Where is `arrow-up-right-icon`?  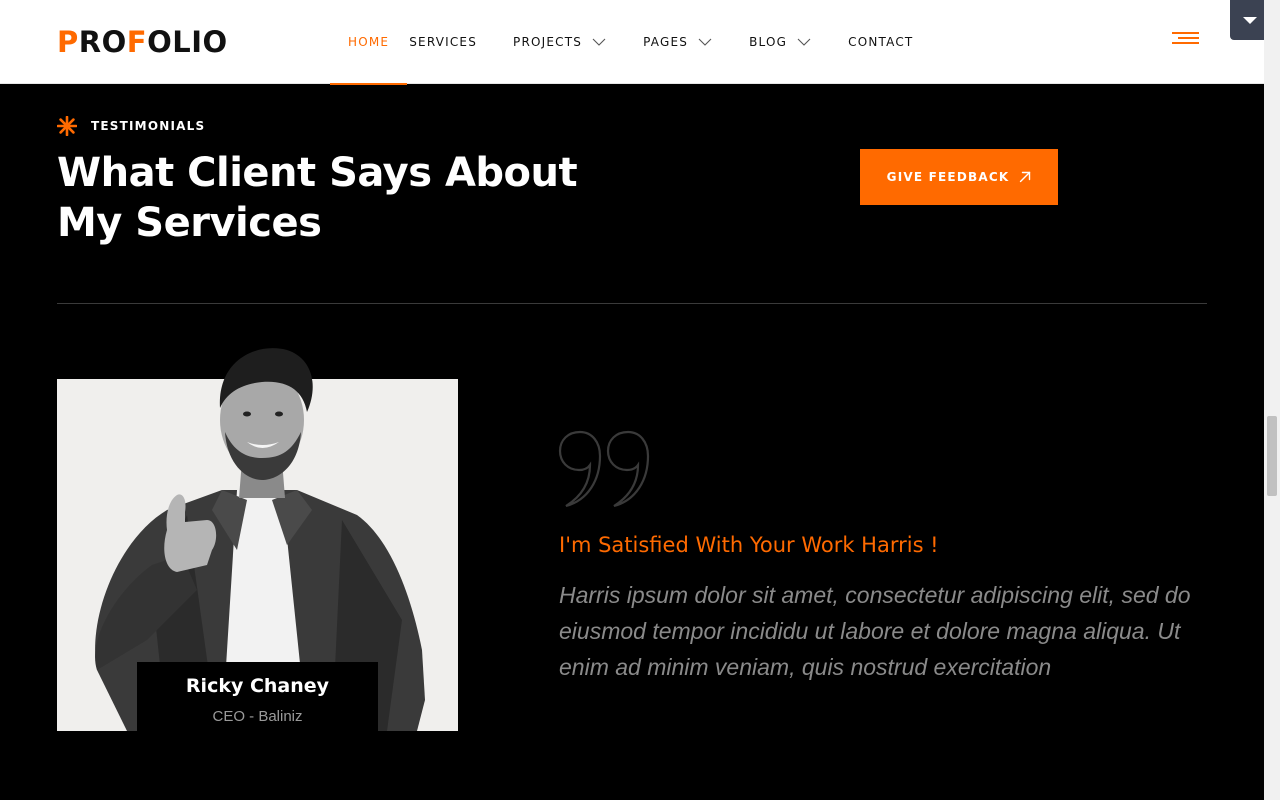 arrow-up-right-icon is located at coordinates (1025, 177).